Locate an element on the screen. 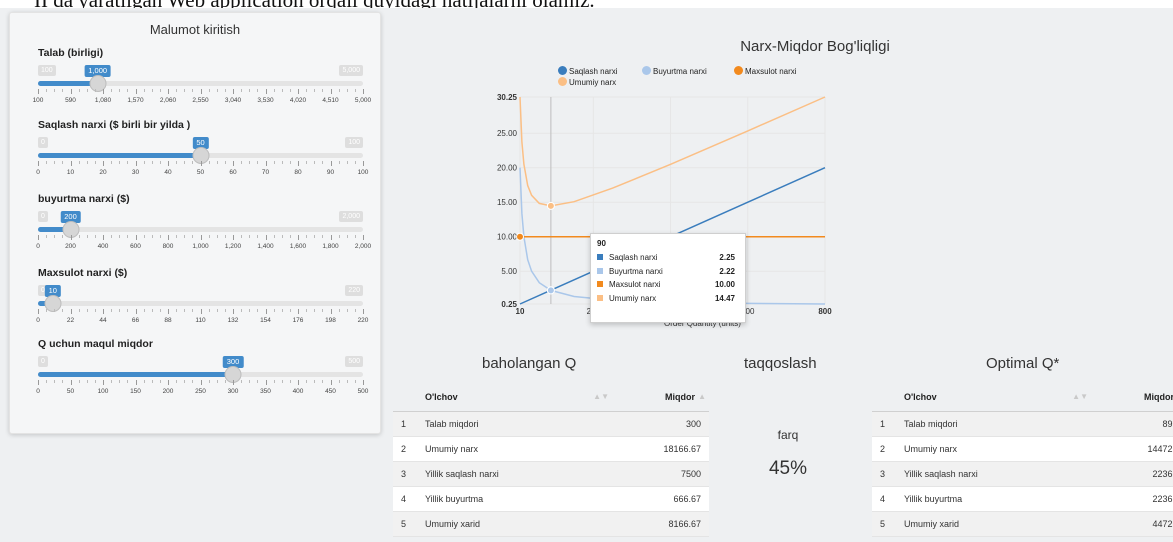  slider-tick-label: 176 is located at coordinates (298, 320).